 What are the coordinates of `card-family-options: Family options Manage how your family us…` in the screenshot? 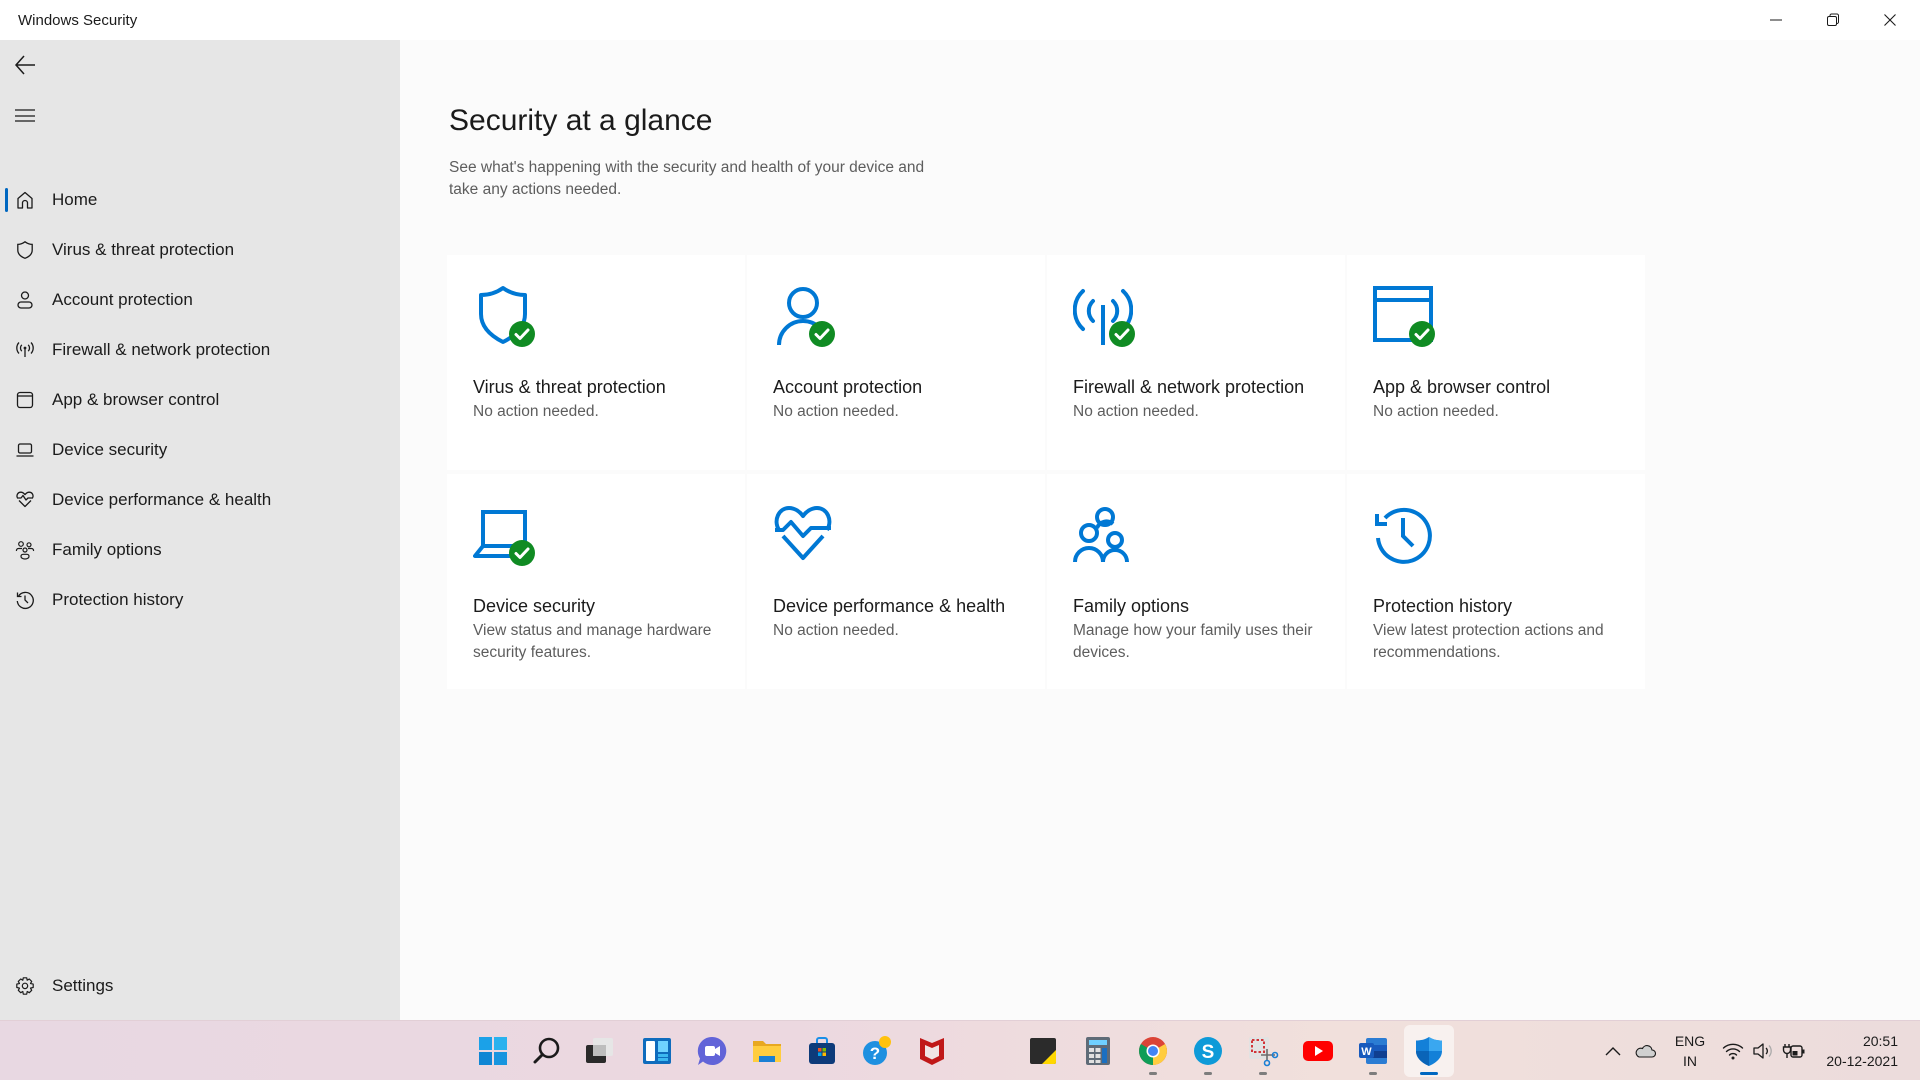 It's located at (1196, 581).